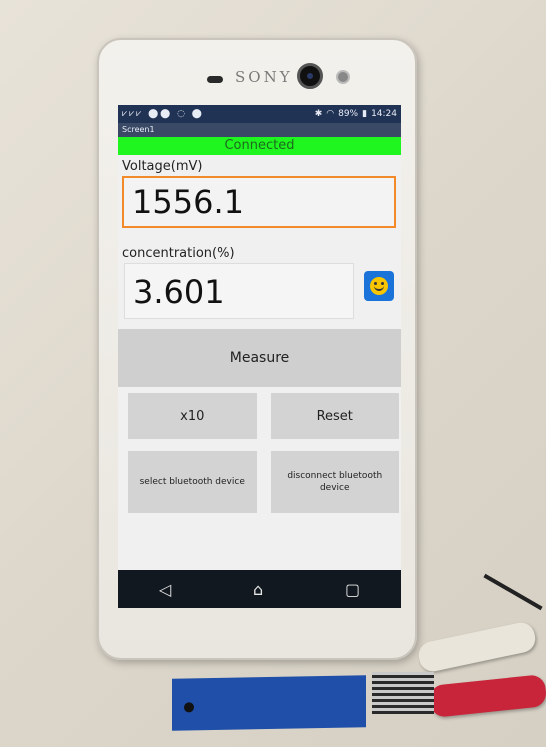  I want to click on status-bar: ⩗⩗⩗ ⬤⬤ ◌ ⬤ ✱ ◠ 89% ▮ 14:24, so click(259, 114).